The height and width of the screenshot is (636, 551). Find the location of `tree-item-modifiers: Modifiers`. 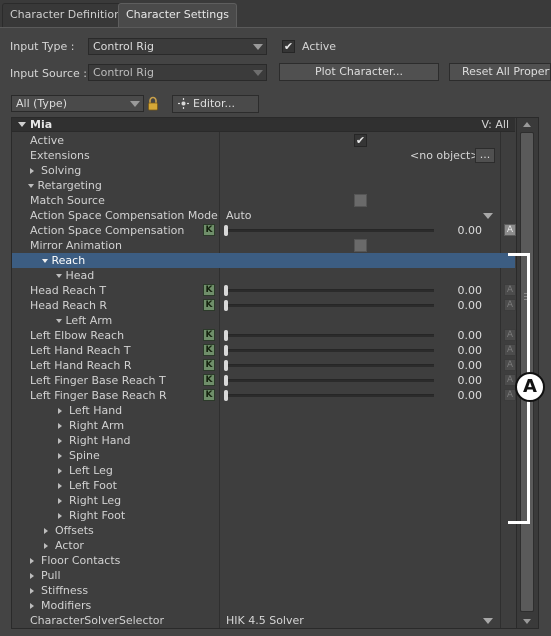

tree-item-modifiers: Modifiers is located at coordinates (263, 605).